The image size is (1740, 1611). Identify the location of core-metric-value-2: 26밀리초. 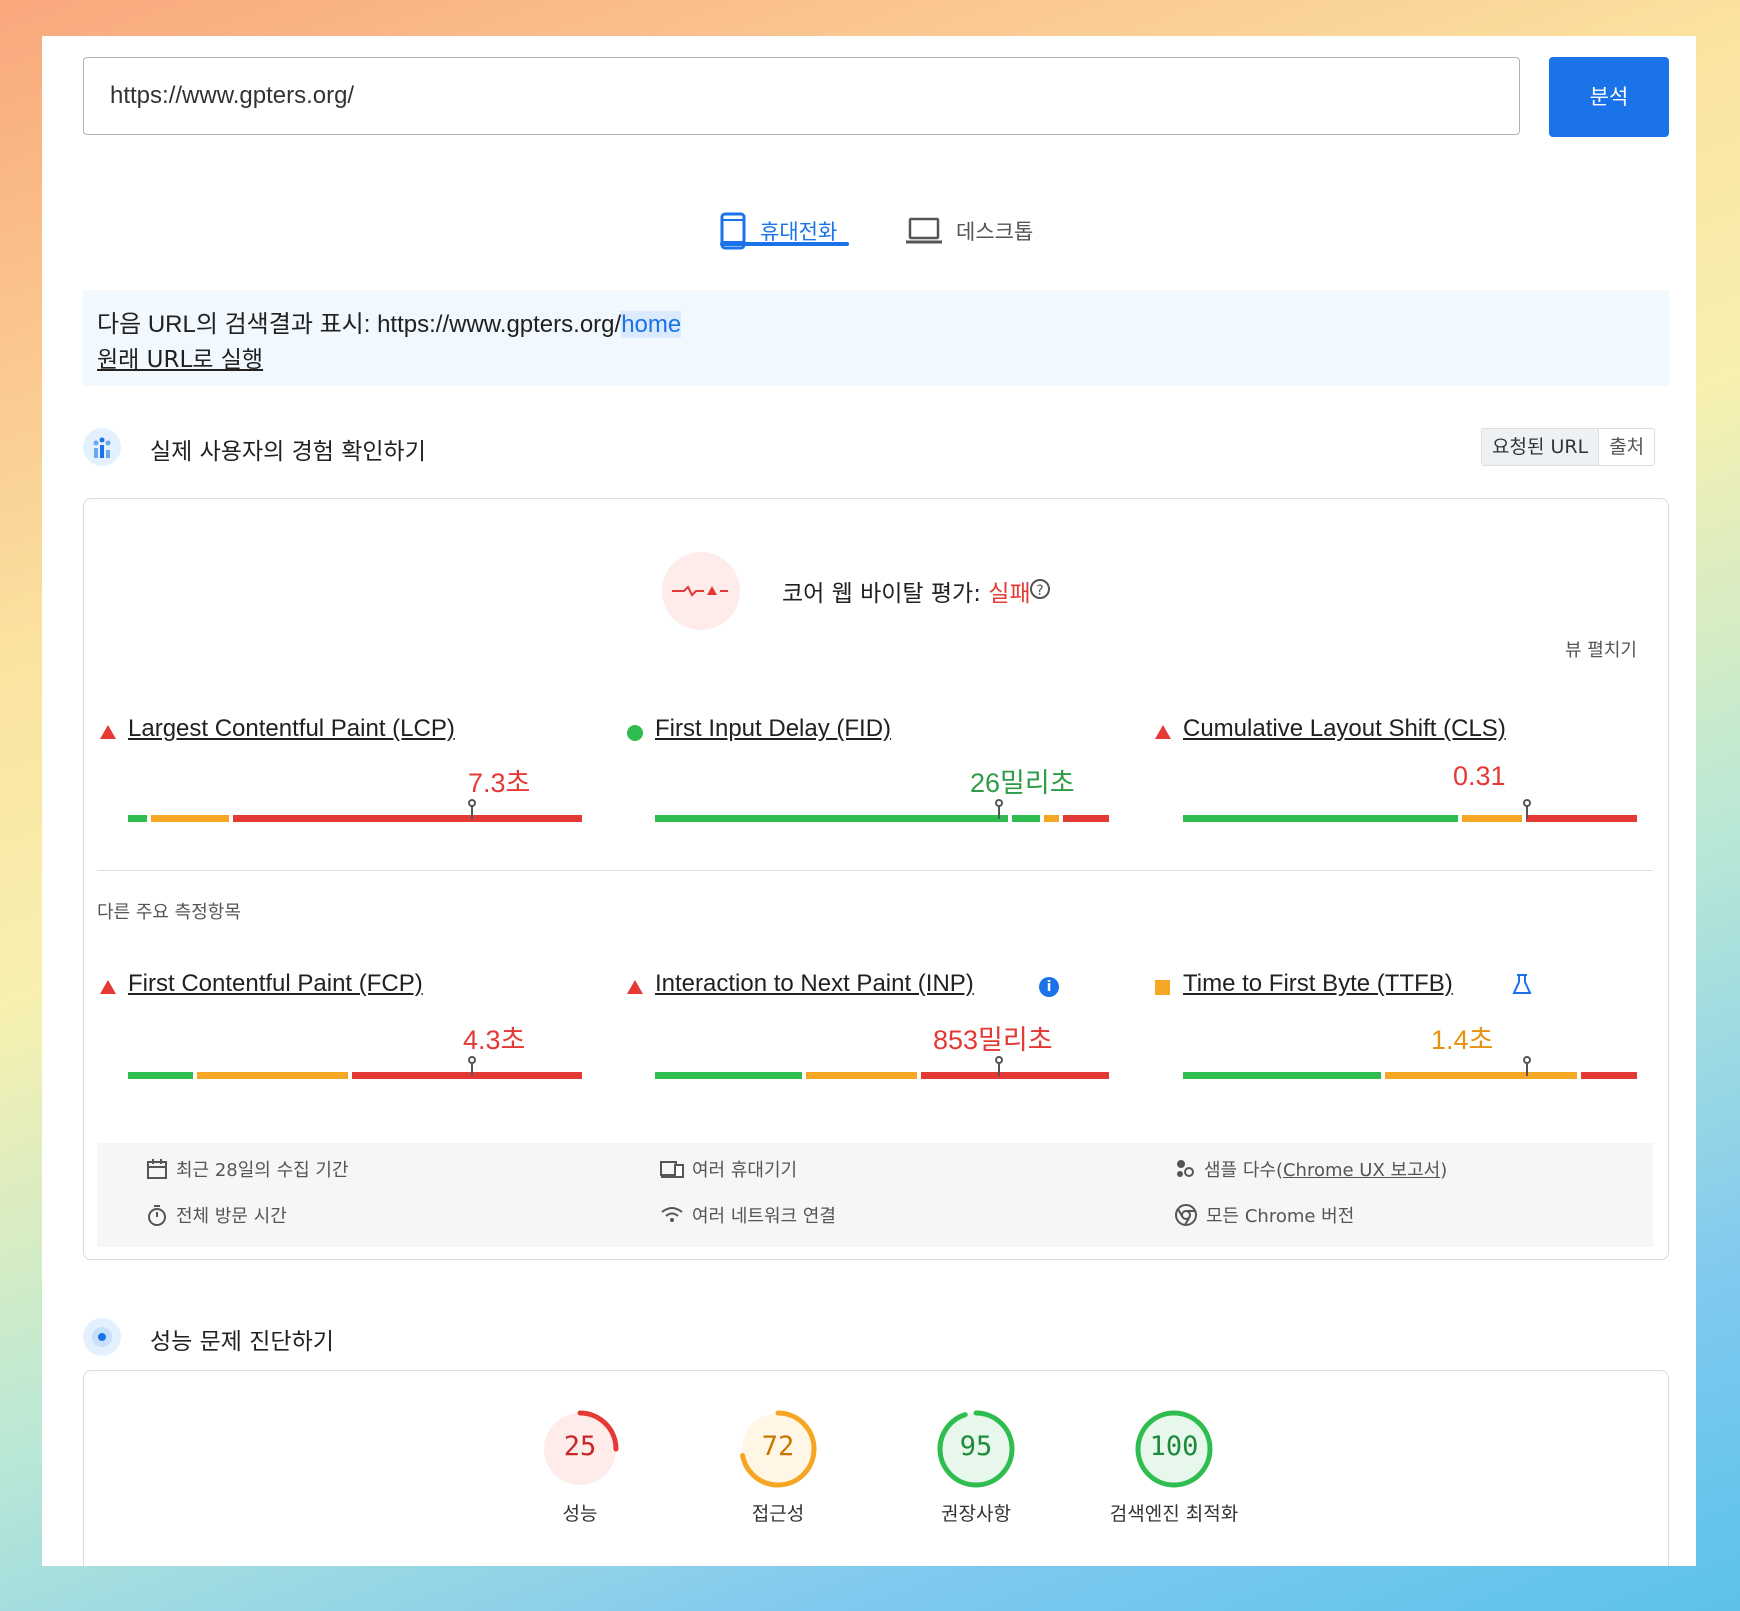
(1022, 783).